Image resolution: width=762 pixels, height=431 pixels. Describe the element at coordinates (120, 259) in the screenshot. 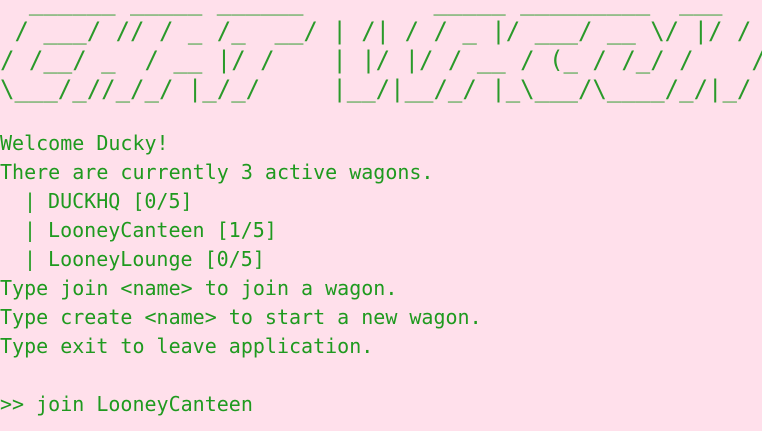

I see `wagon-name: LooneyLounge` at that location.